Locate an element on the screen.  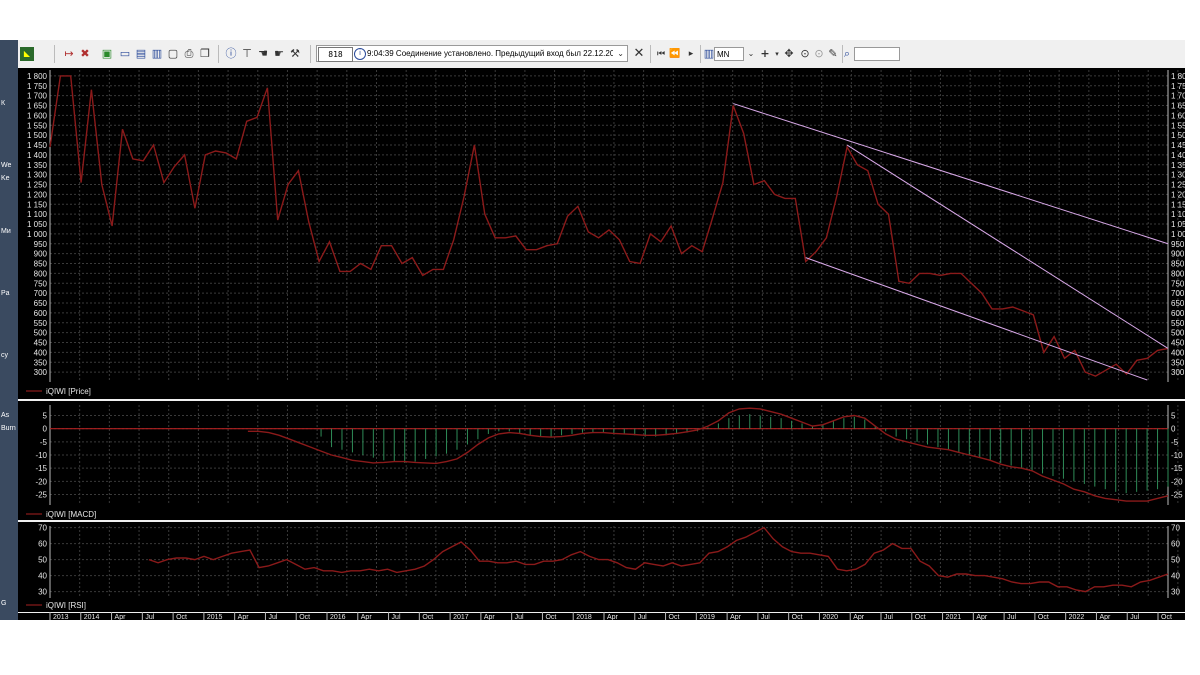
y-tick-label-left: 700 is located at coordinates (41, 293).